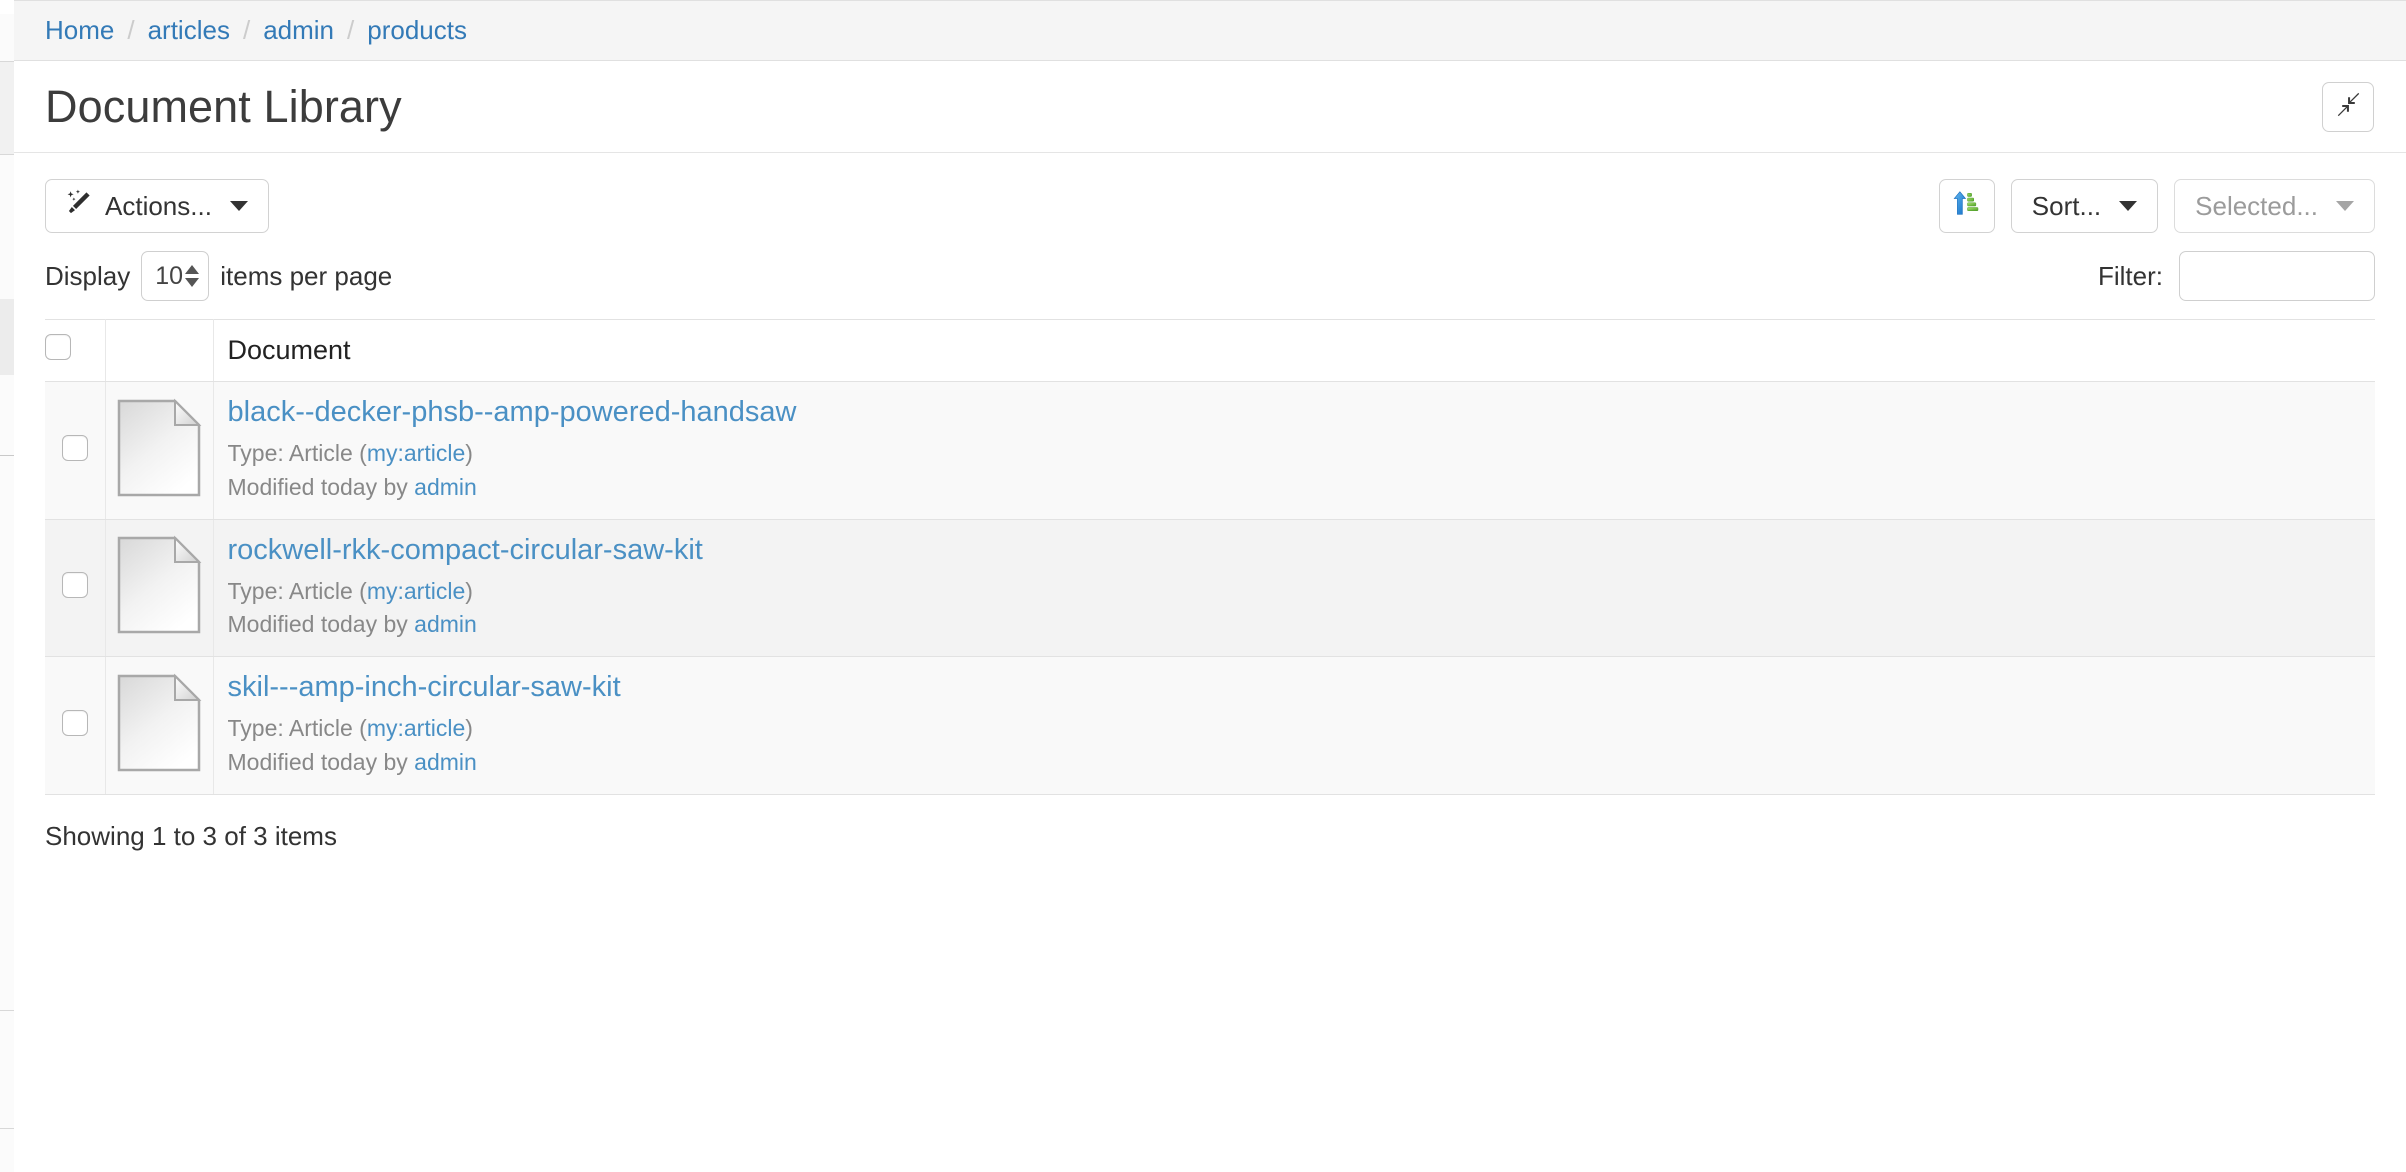 The image size is (2406, 1172). Describe the element at coordinates (79, 206) in the screenshot. I see `magic-wand-icon` at that location.